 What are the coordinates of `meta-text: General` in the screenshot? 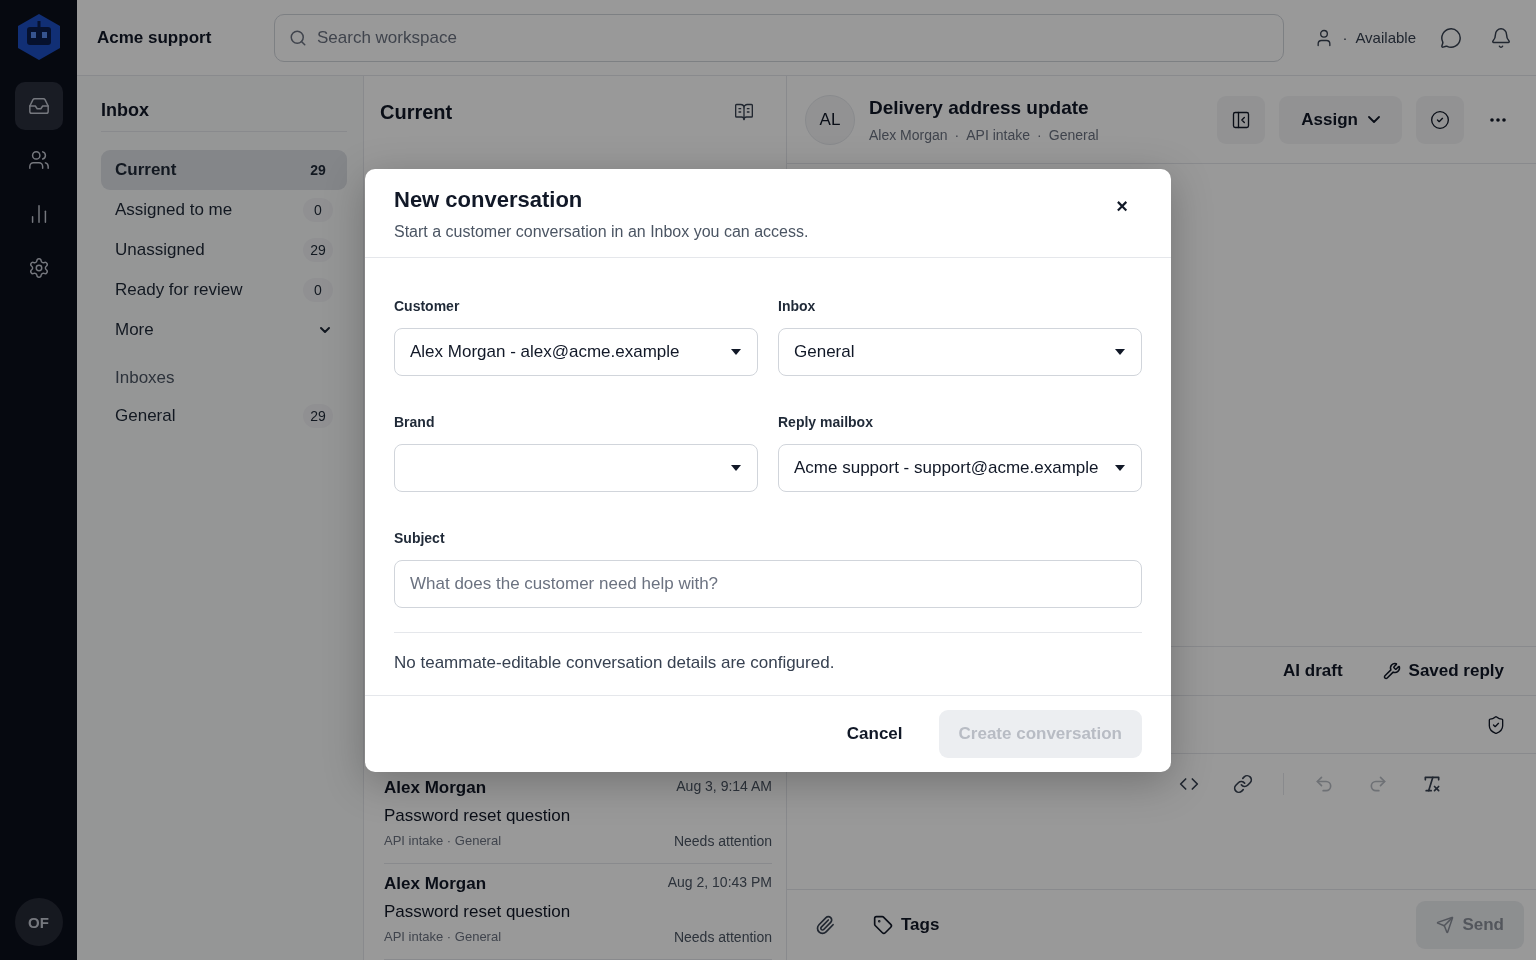 It's located at (1073, 134).